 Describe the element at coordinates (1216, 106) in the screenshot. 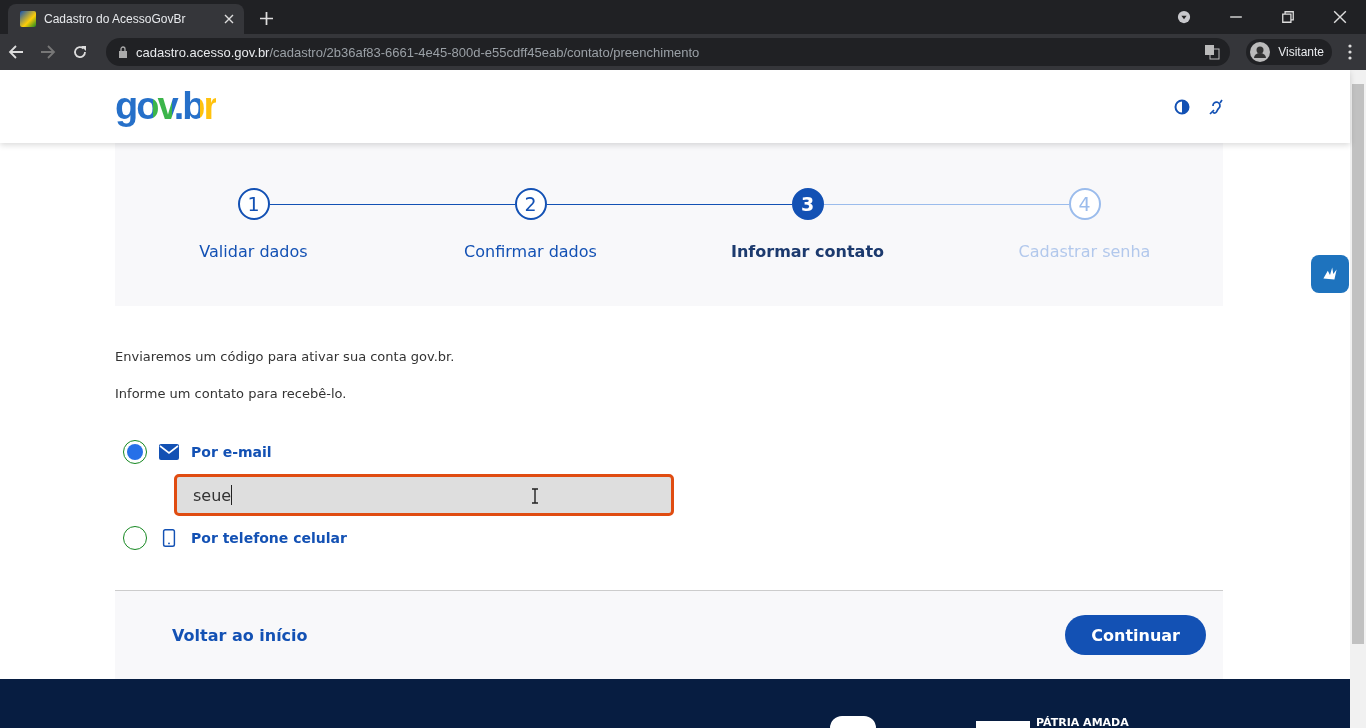

I see `hearing-icon` at that location.